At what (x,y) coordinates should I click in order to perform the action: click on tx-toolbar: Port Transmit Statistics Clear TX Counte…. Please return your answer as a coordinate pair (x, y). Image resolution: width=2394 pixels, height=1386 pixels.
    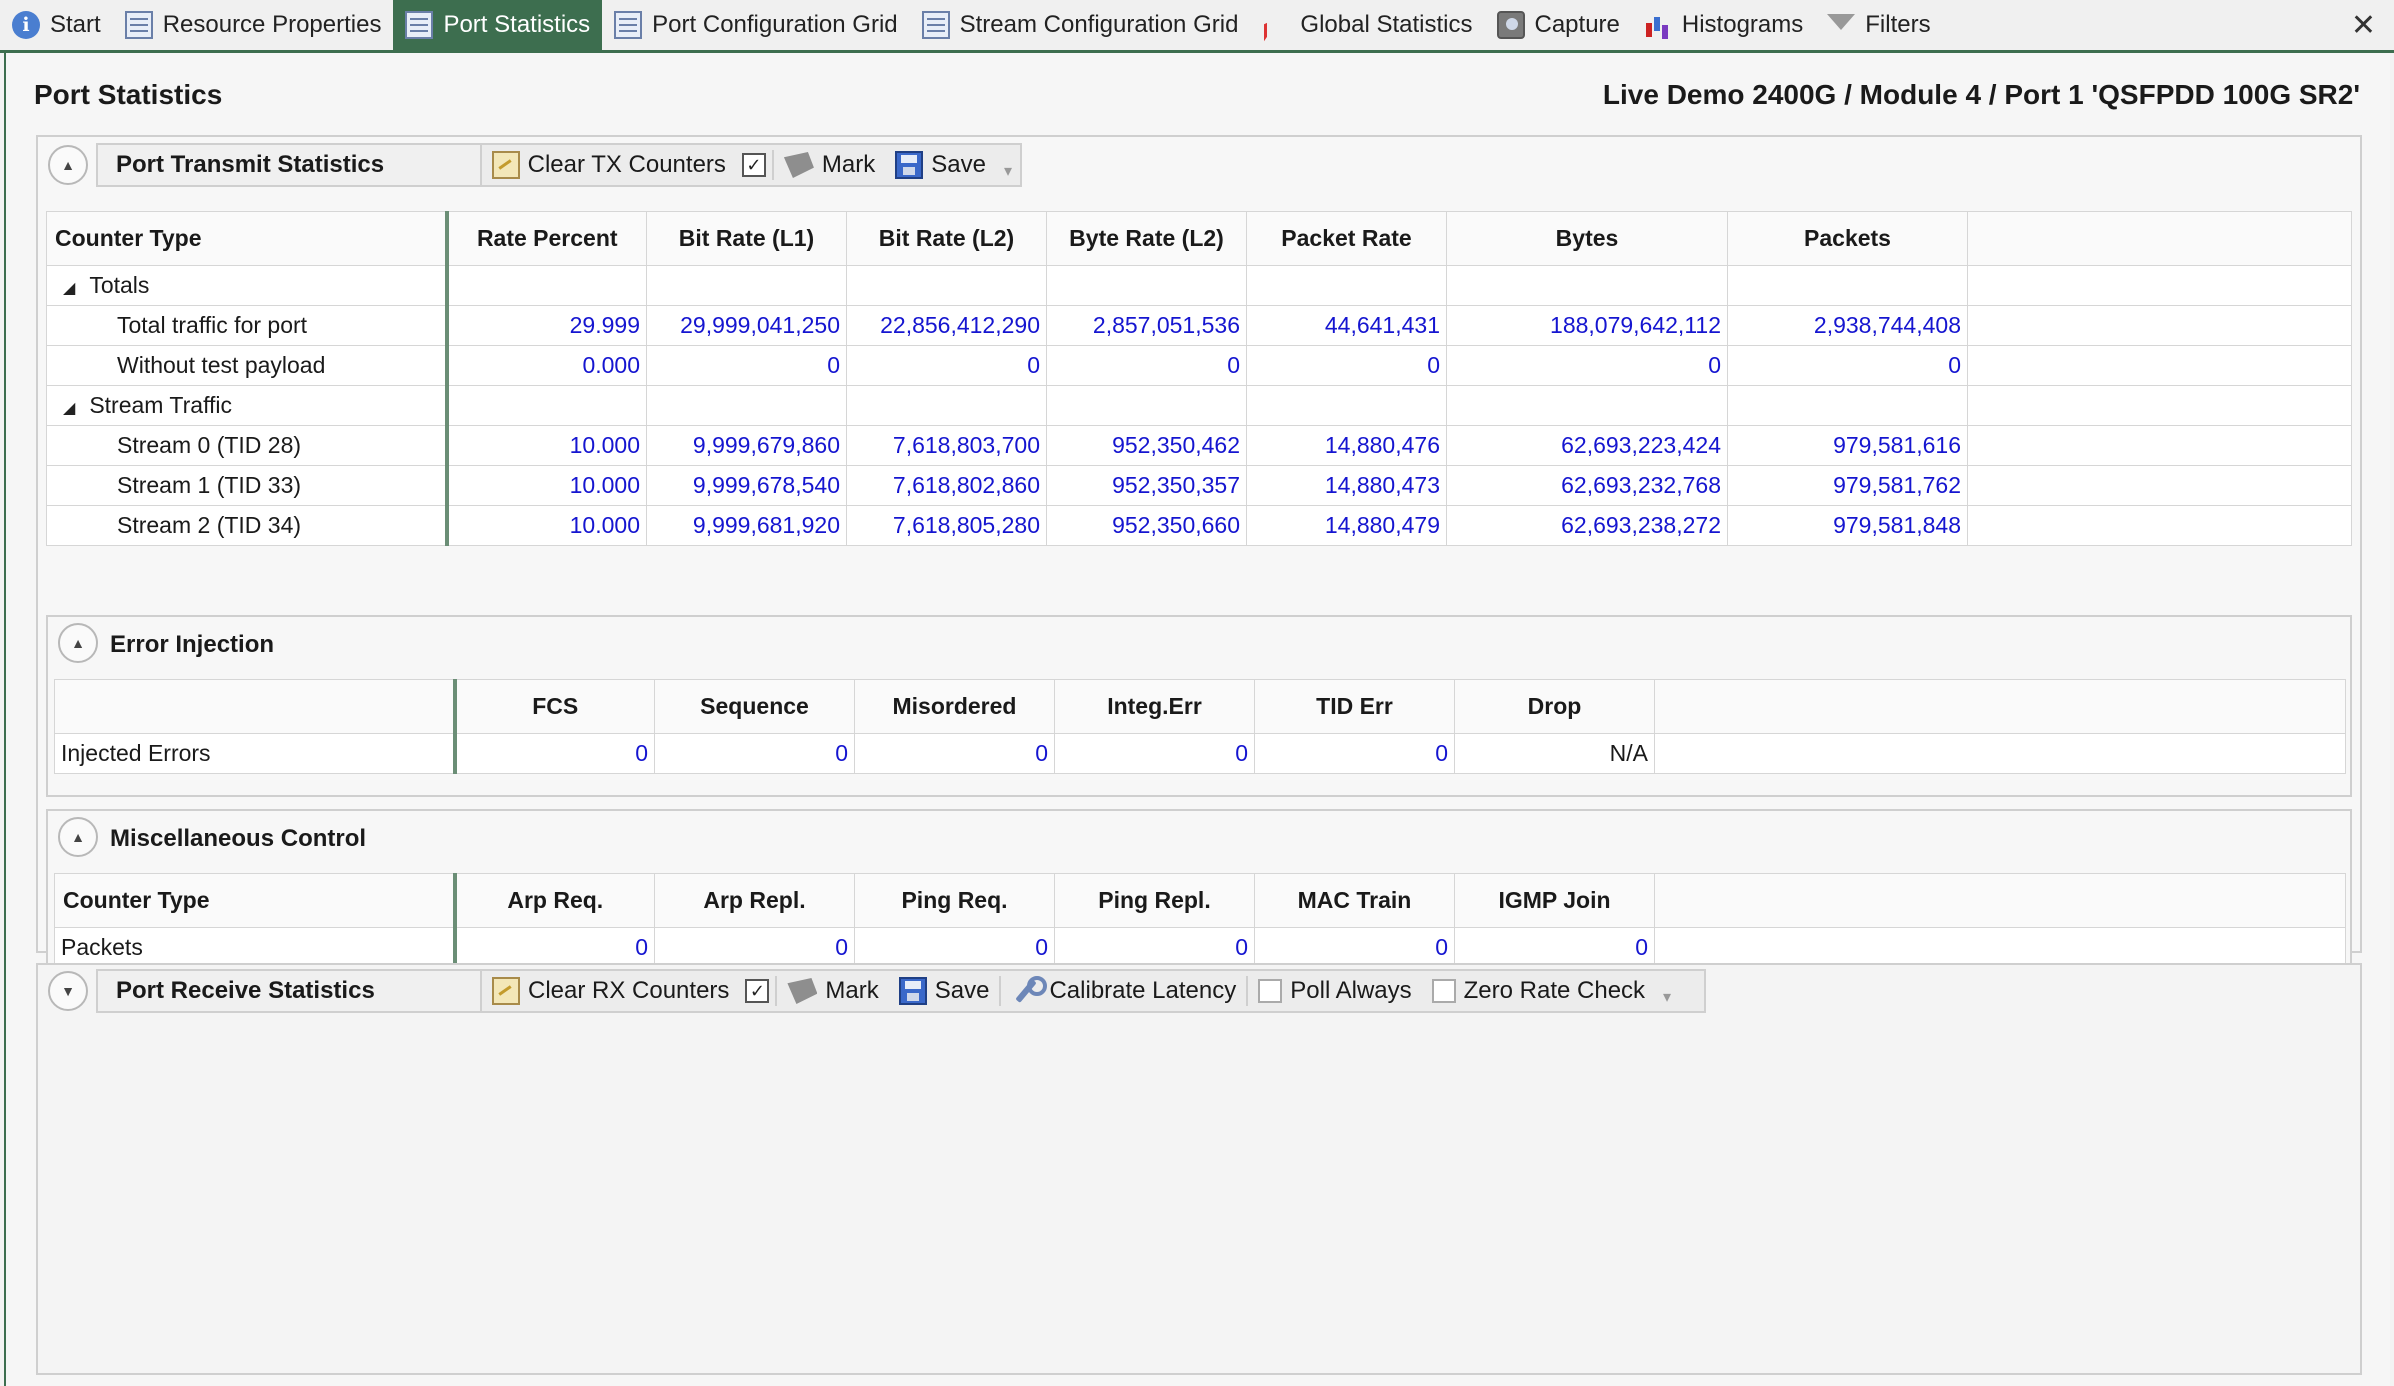
    Looking at the image, I should click on (559, 165).